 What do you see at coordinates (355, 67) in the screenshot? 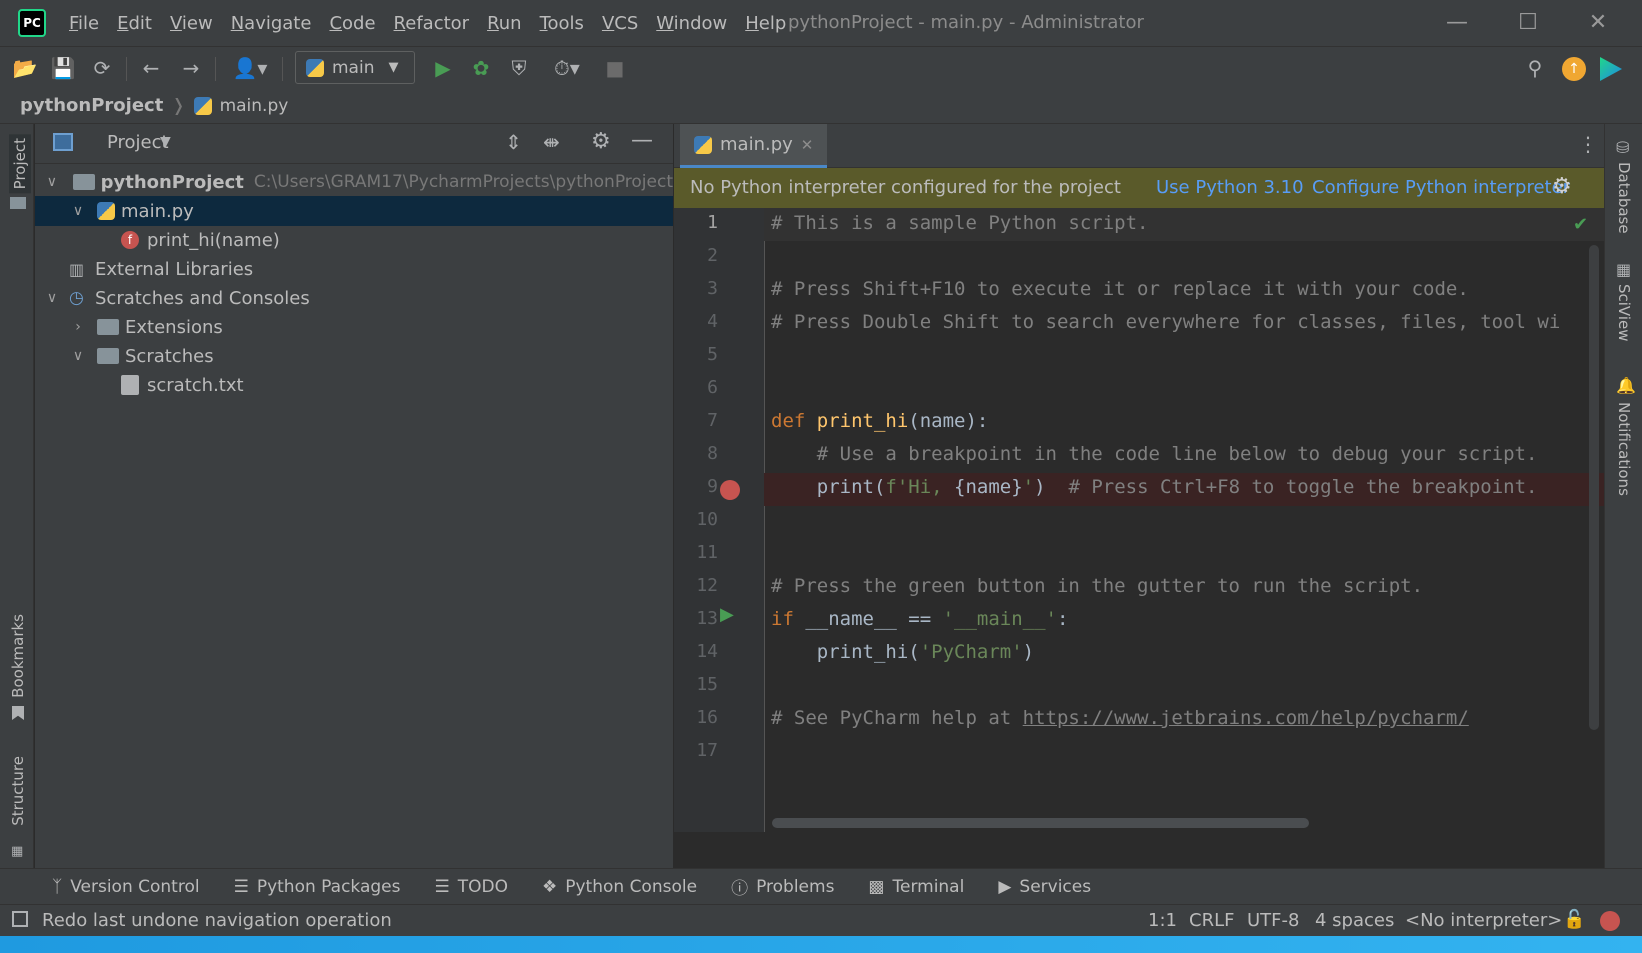
I see `run-configuration-select: main ▼` at bounding box center [355, 67].